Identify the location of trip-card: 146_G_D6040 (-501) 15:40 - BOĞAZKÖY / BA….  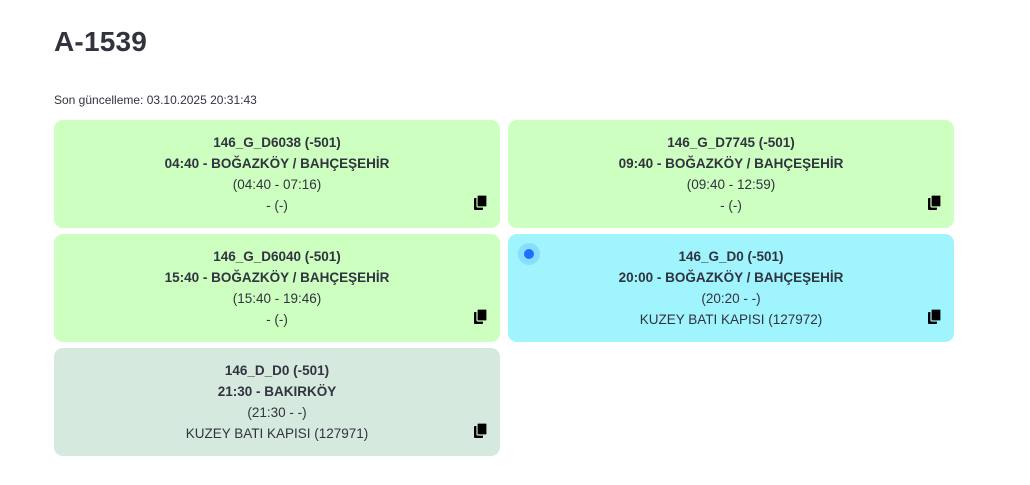
(277, 288).